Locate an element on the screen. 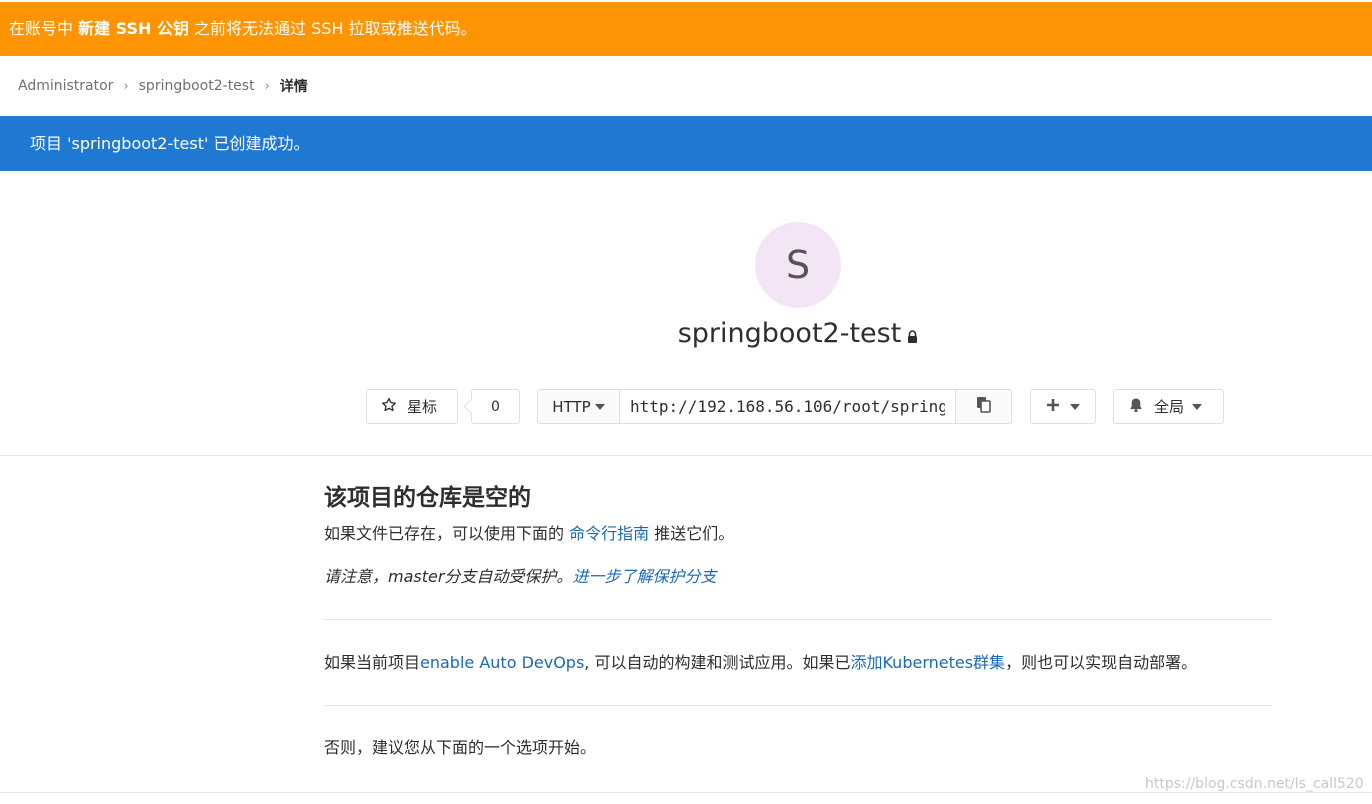  clone-protocol-dropdown: HTTP is located at coordinates (578, 406).